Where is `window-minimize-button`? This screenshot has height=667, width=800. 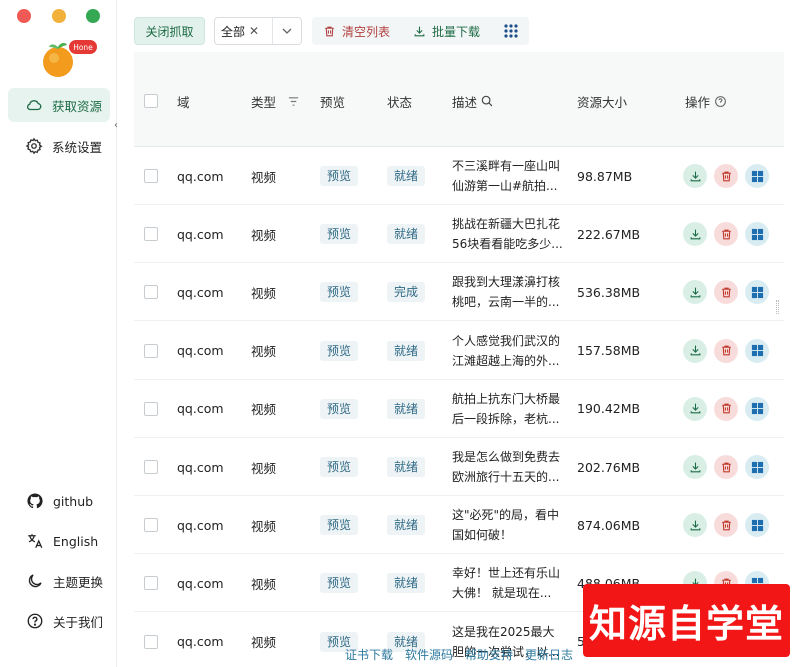 window-minimize-button is located at coordinates (59, 16).